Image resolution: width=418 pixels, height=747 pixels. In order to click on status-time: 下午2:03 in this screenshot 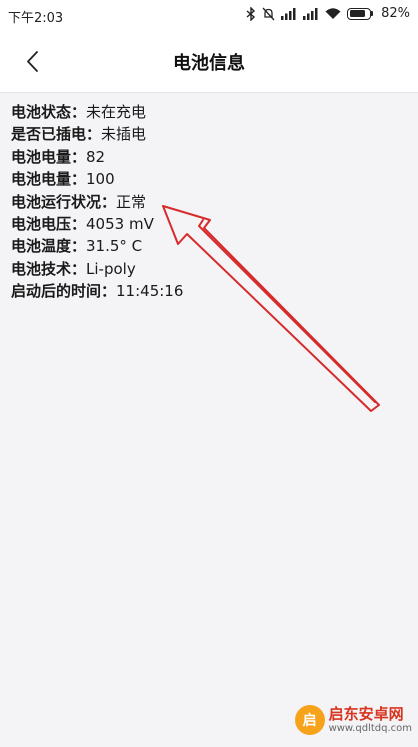, I will do `click(36, 18)`.